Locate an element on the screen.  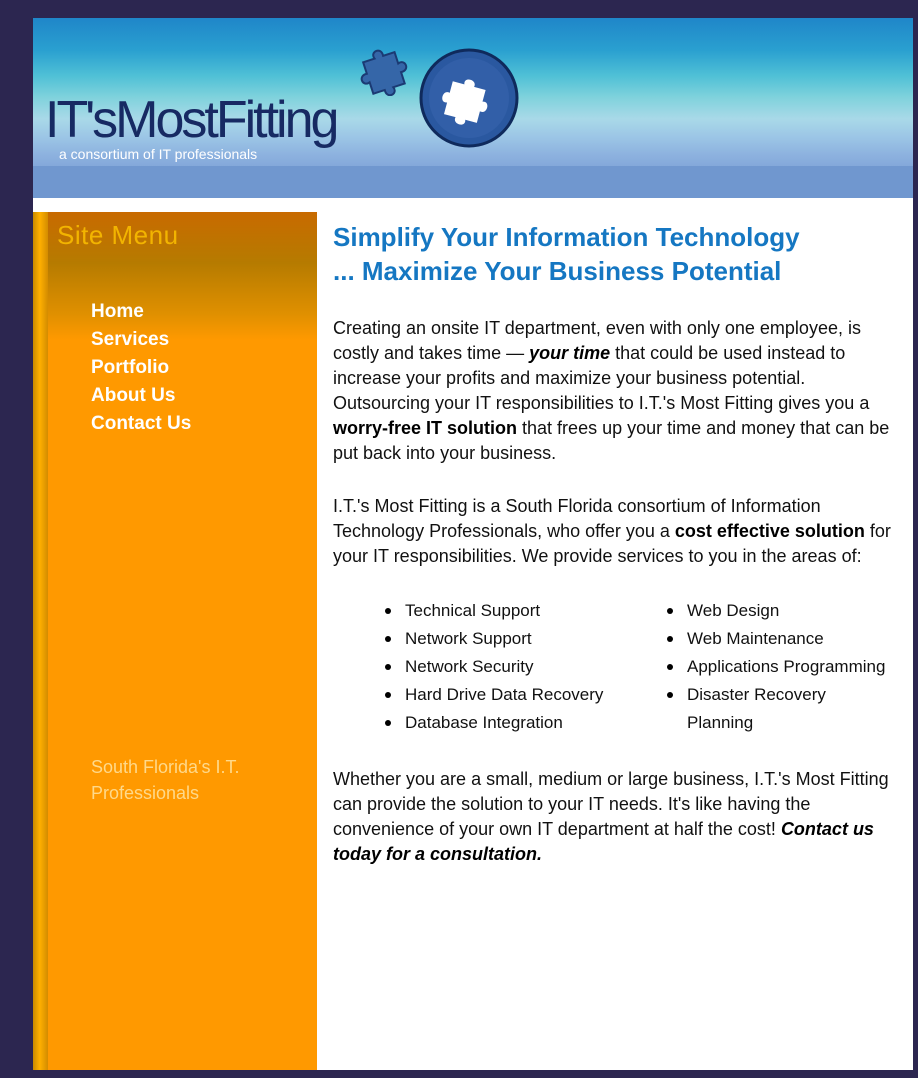
sidebar-stripe is located at coordinates (40, 641).